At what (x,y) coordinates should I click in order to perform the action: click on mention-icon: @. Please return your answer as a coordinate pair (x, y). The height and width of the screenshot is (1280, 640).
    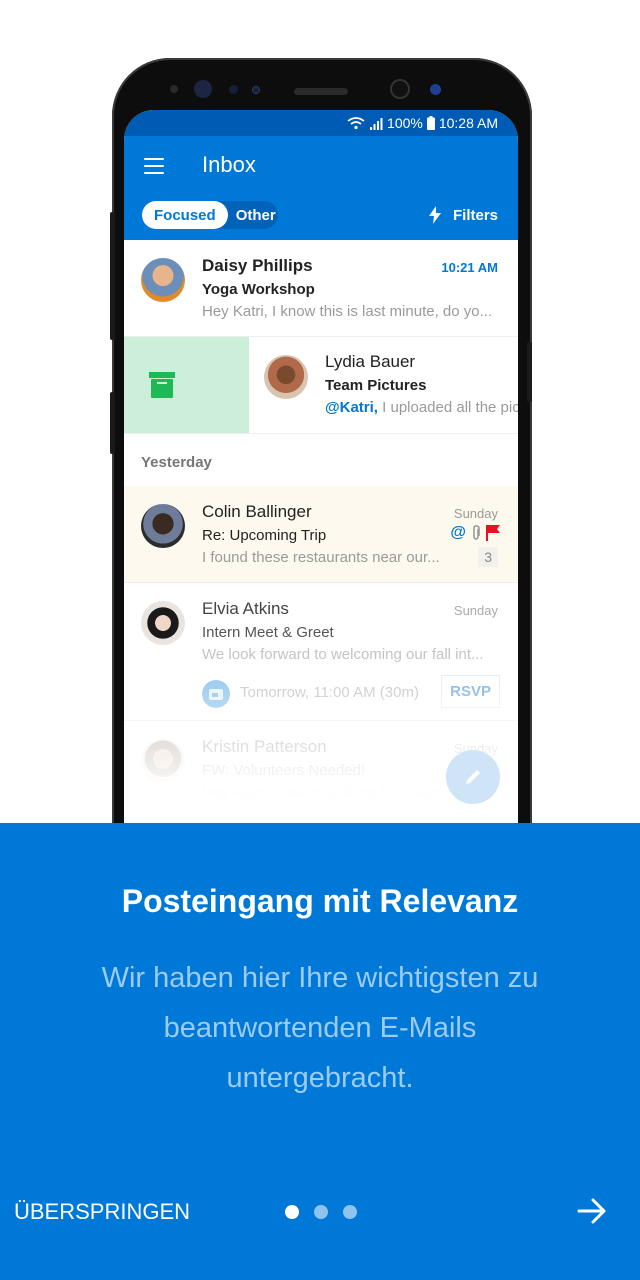
    Looking at the image, I should click on (458, 532).